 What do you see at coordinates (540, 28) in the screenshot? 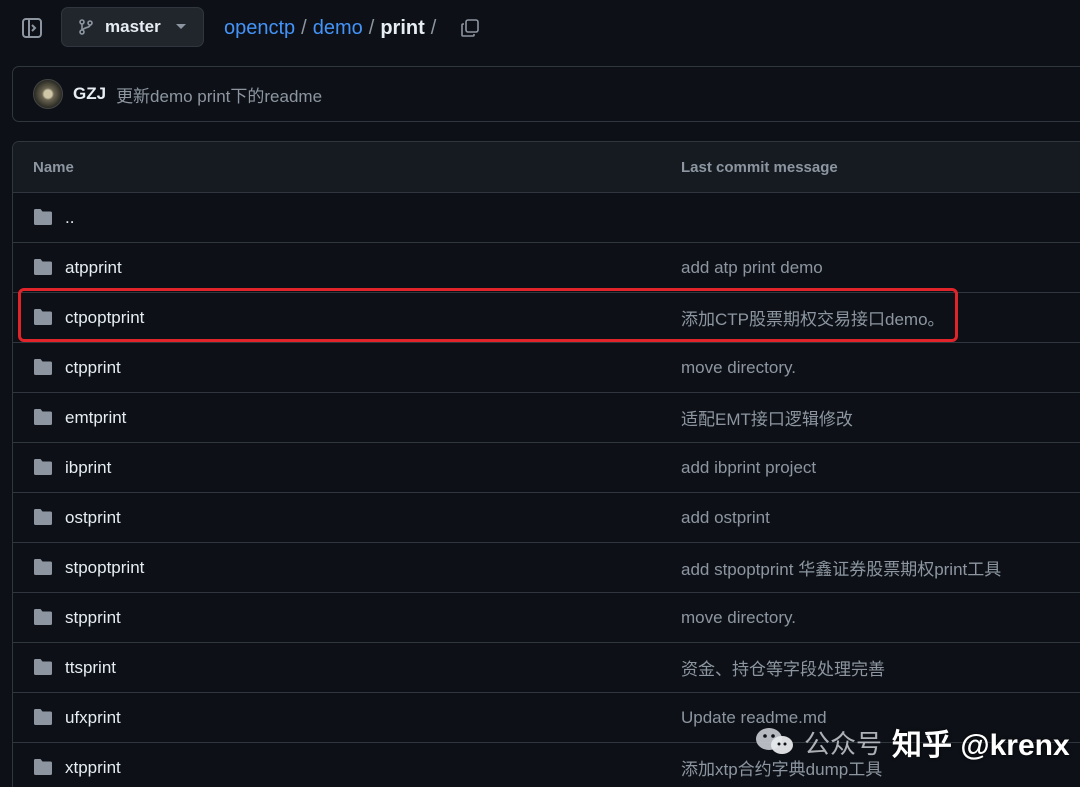
I see `top-bar: master openctp / demo / print /` at bounding box center [540, 28].